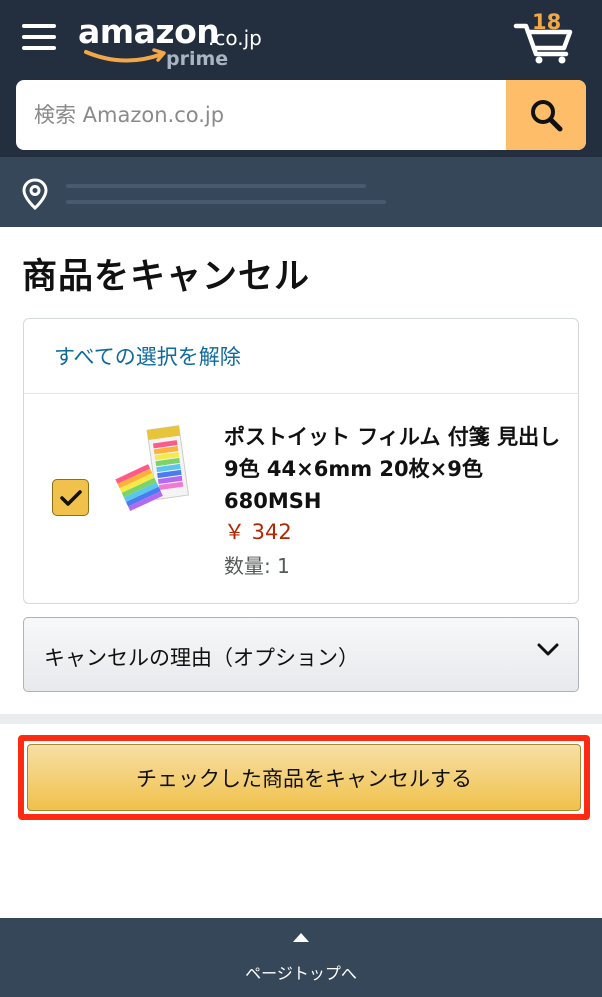  Describe the element at coordinates (261, 115) in the screenshot. I see `search-input` at that location.